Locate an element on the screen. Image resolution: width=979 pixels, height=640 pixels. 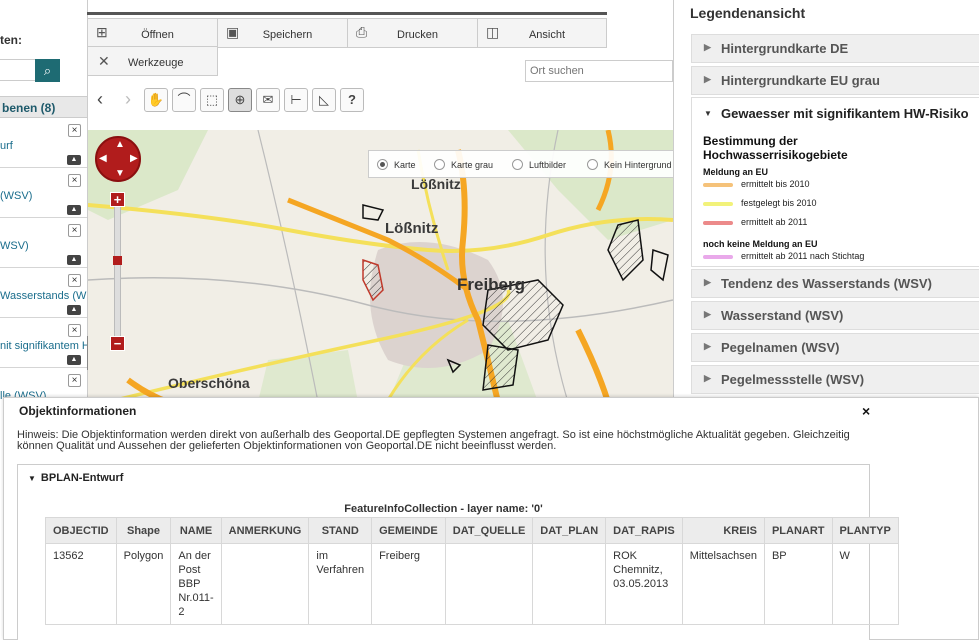
legend-swatch is located at coordinates (718, 223).